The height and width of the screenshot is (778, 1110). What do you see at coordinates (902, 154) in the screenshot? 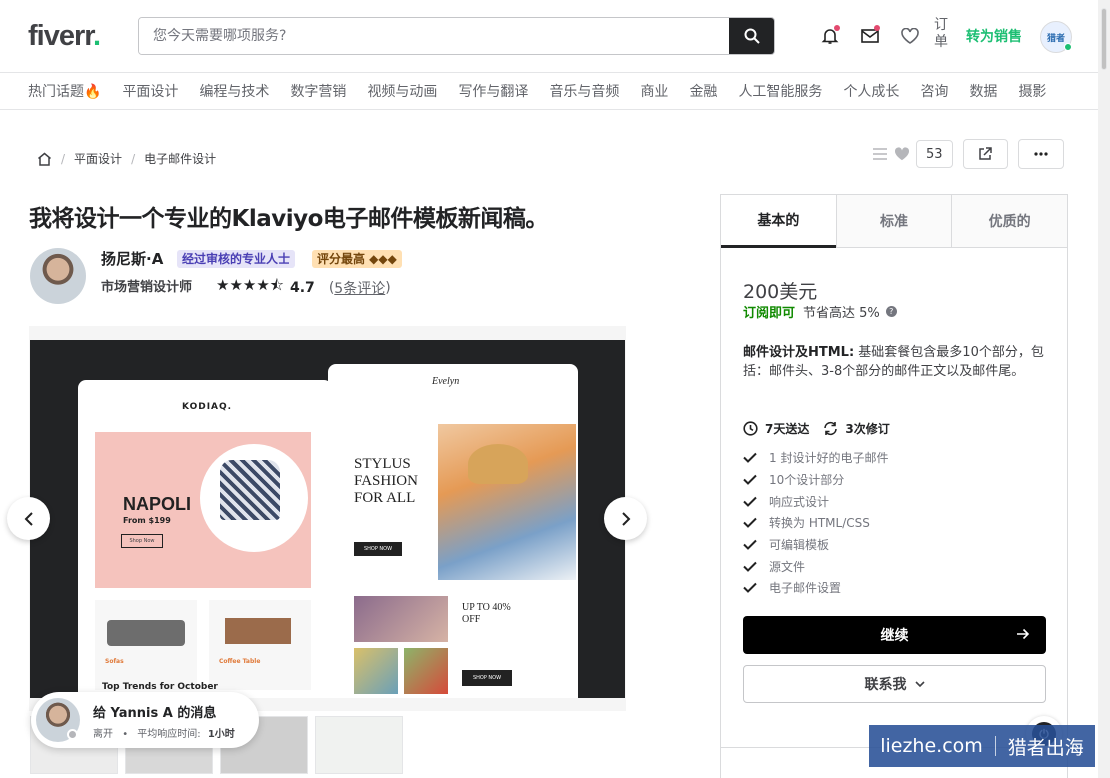
I see `heart-icon` at bounding box center [902, 154].